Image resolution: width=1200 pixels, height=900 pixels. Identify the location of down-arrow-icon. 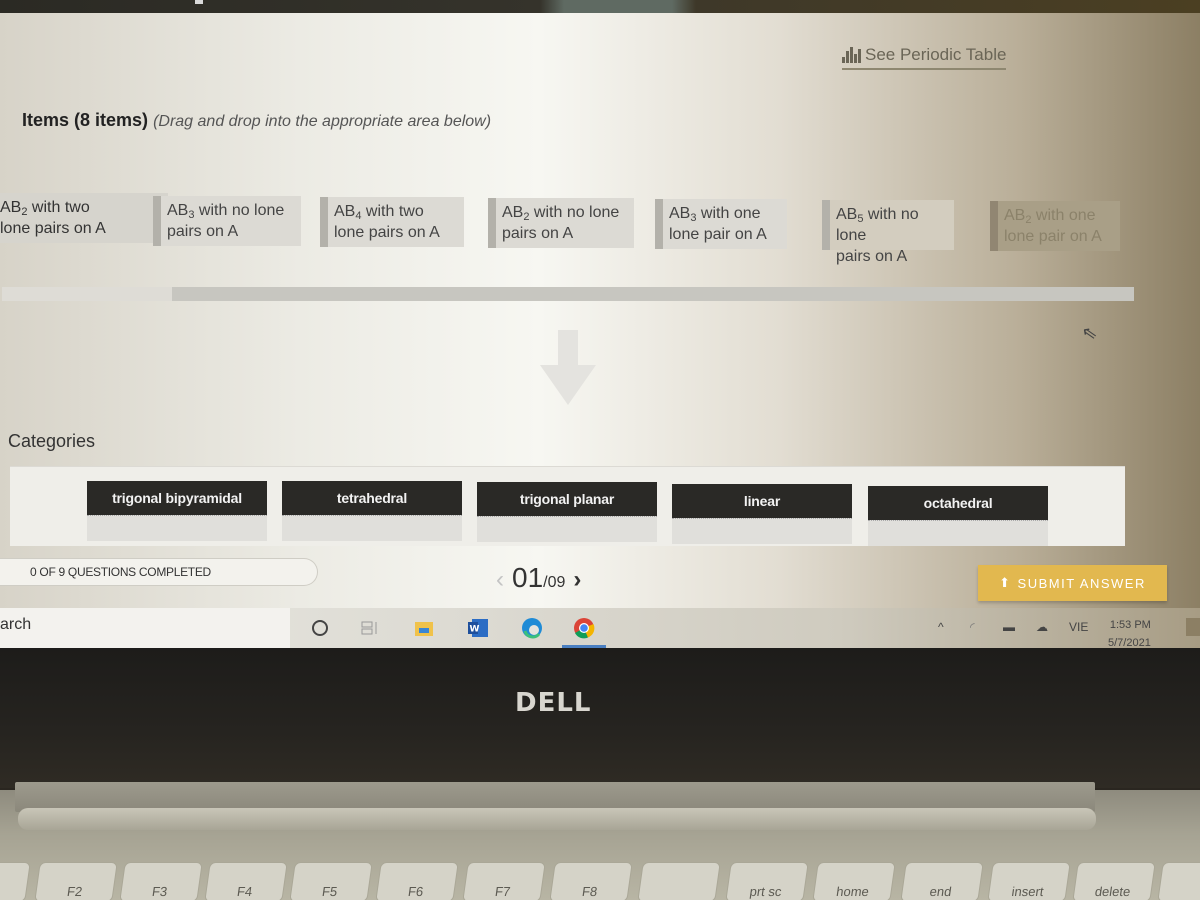
(568, 367).